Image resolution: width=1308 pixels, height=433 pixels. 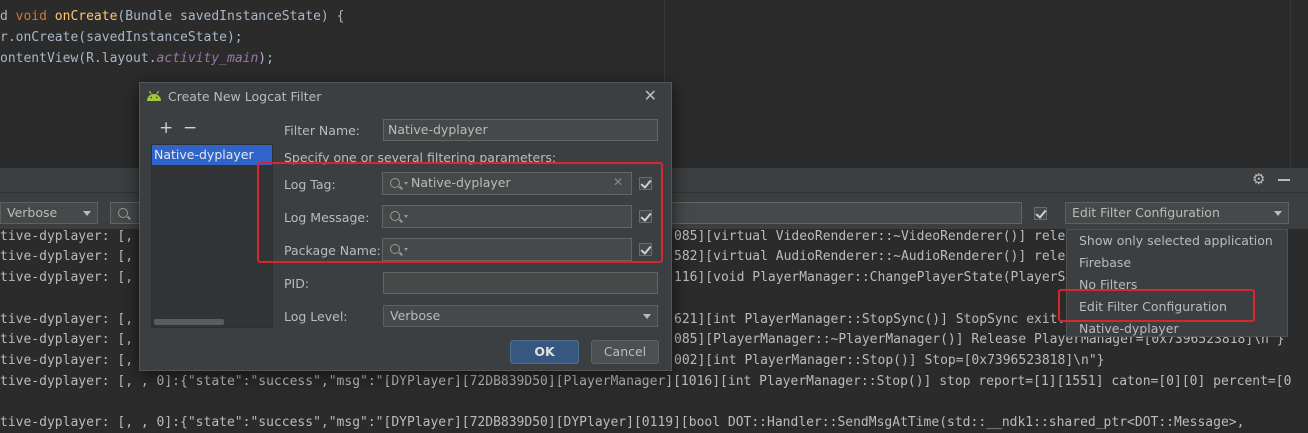 What do you see at coordinates (322, 130) in the screenshot?
I see `filter-name-label: Filter Name:` at bounding box center [322, 130].